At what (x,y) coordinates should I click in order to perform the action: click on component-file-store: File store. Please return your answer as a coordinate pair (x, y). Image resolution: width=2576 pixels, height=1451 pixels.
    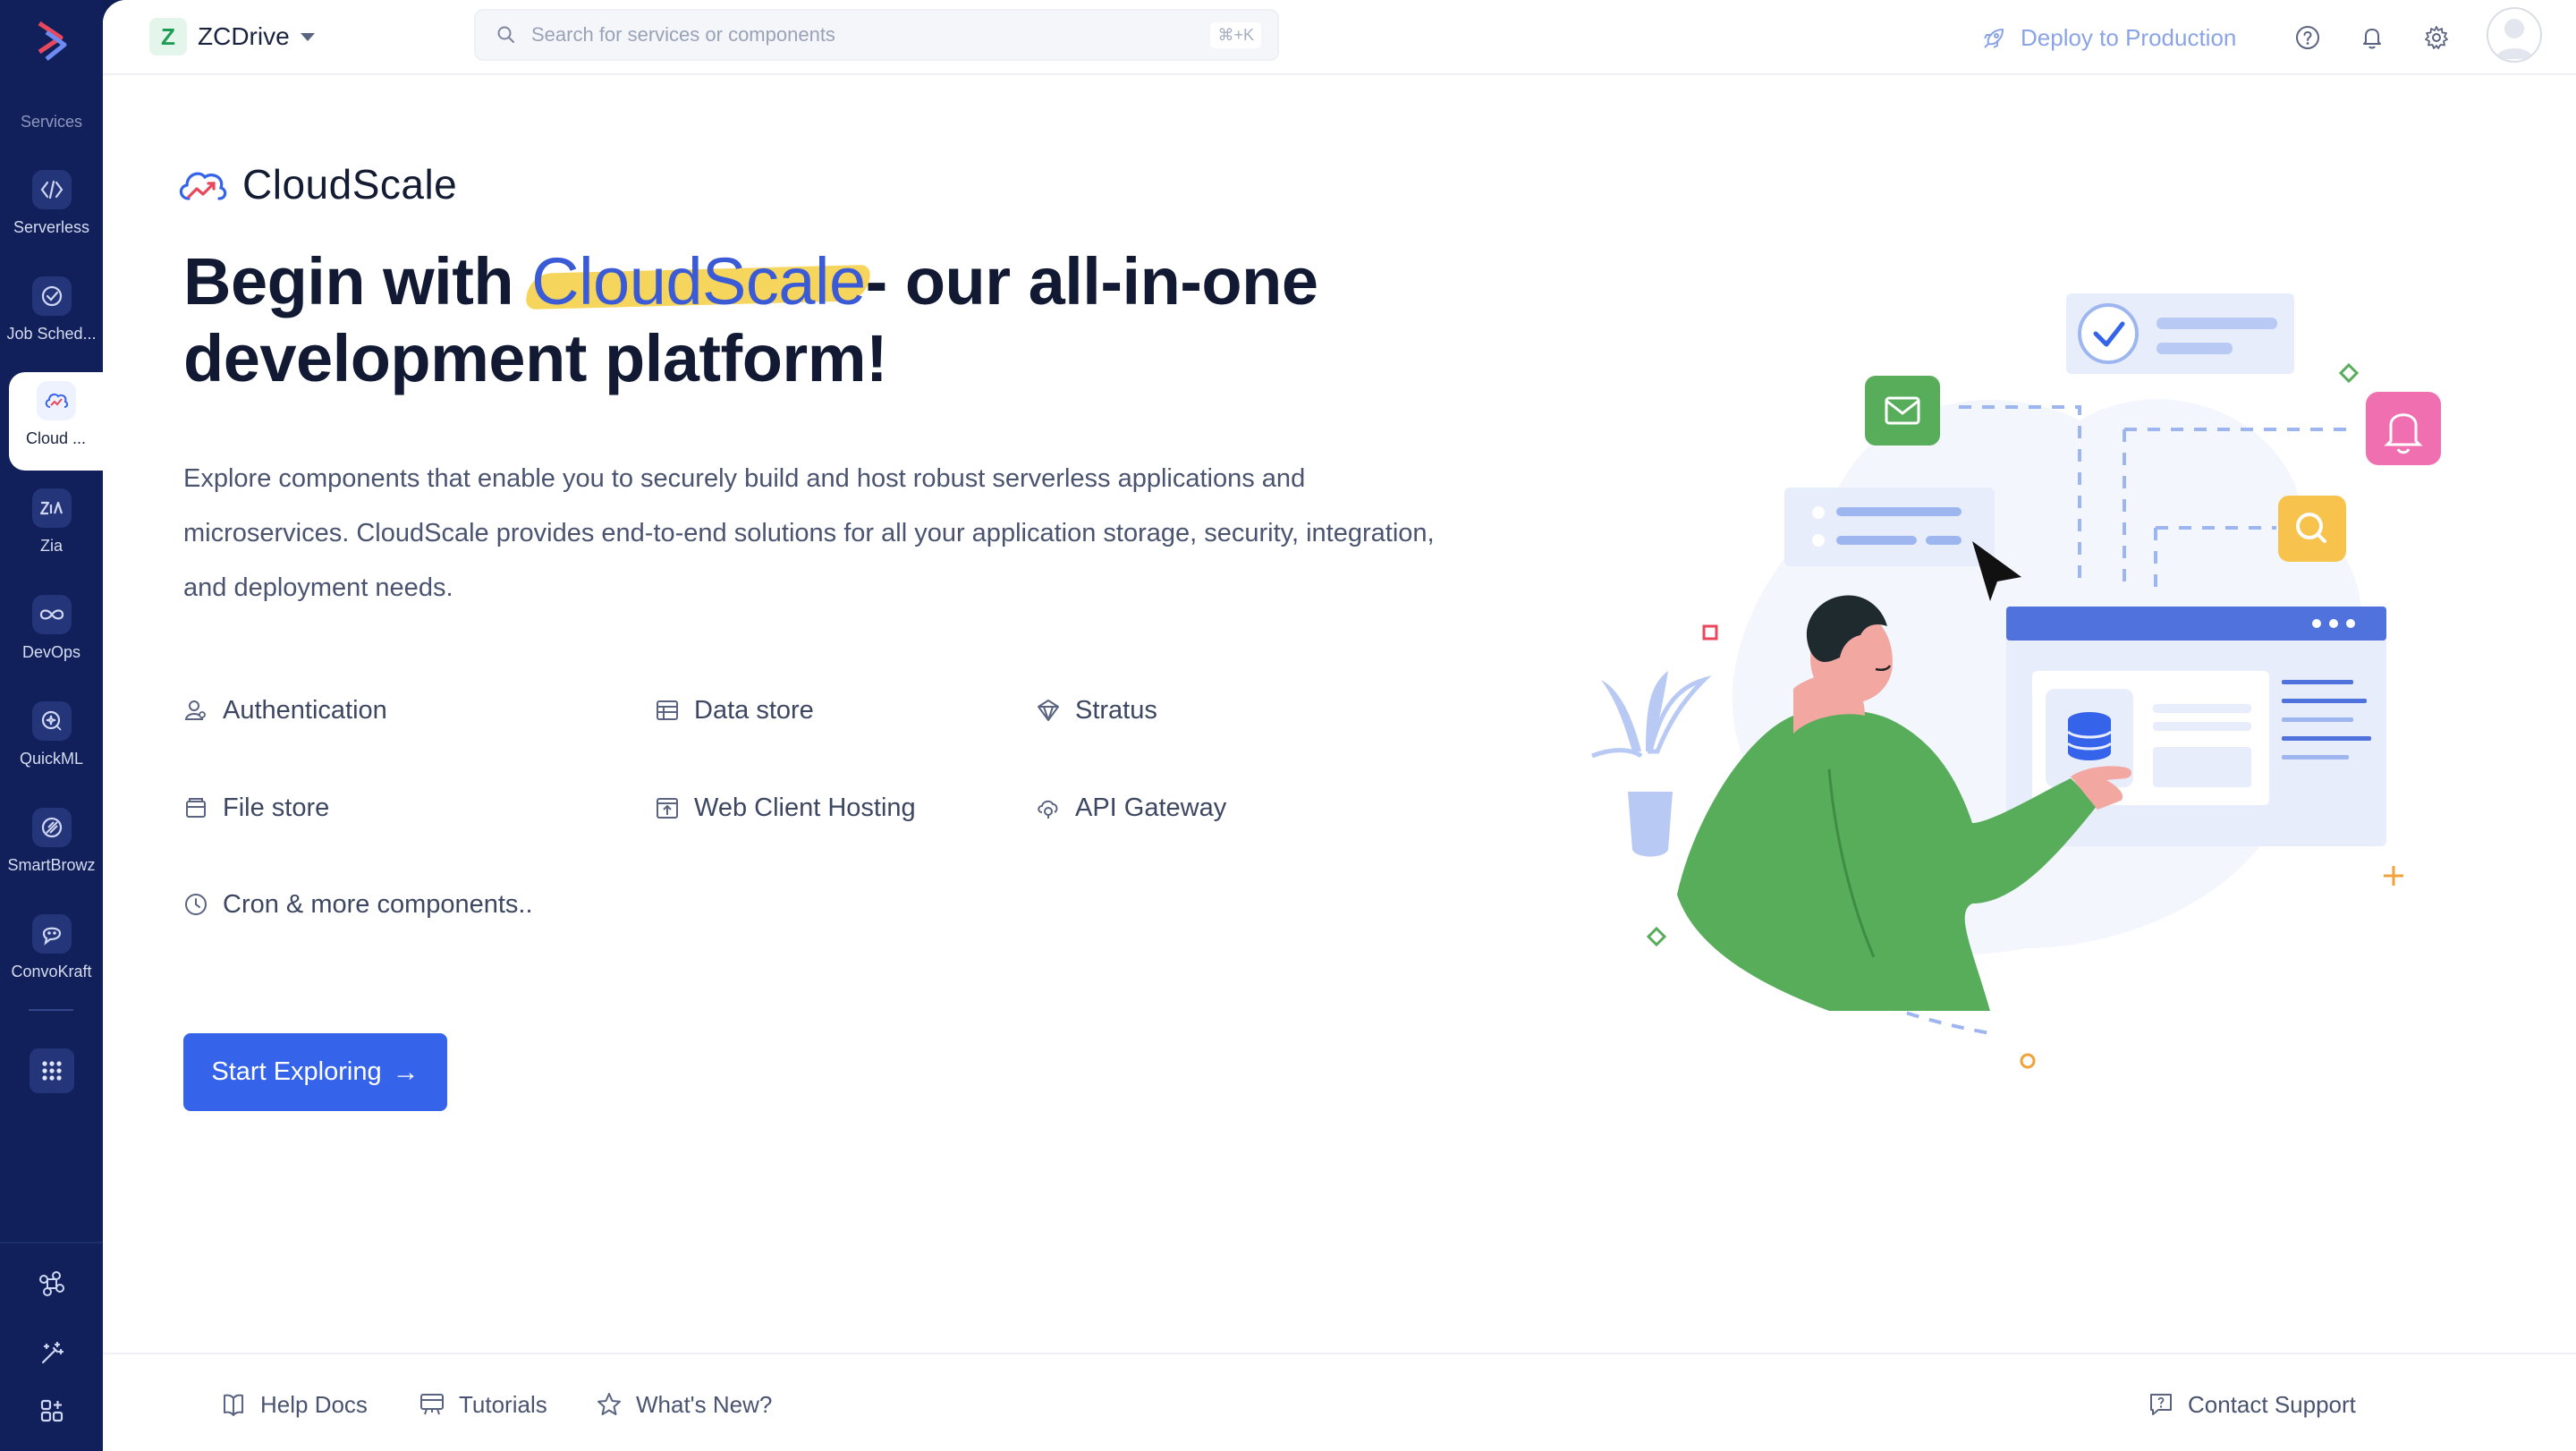
    Looking at the image, I should click on (256, 808).